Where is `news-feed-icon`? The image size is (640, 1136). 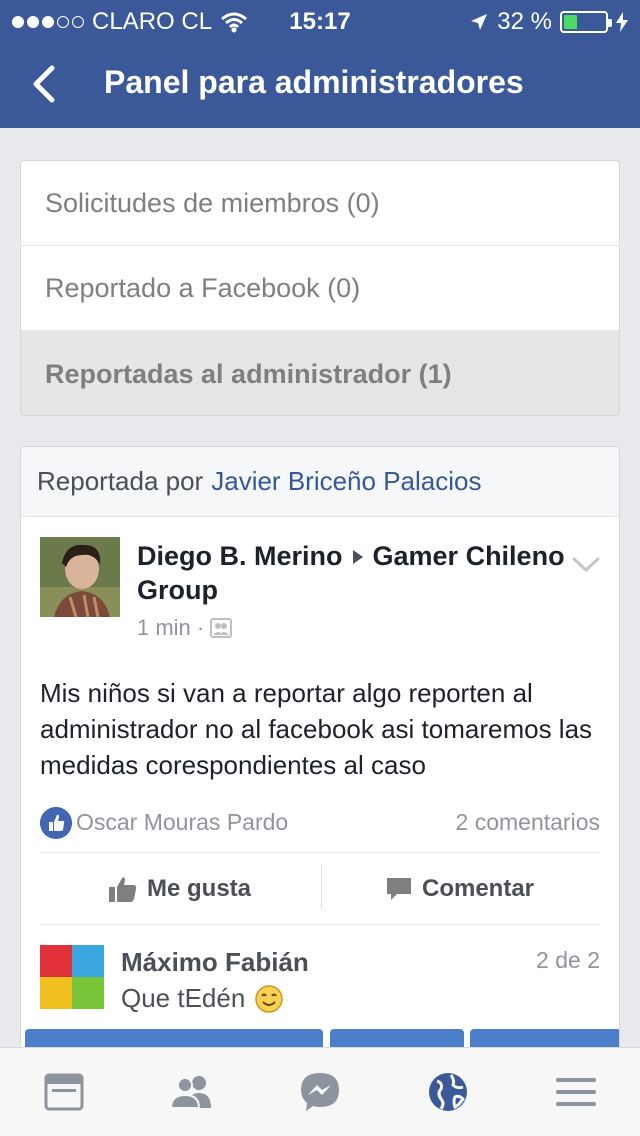 news-feed-icon is located at coordinates (64, 1092).